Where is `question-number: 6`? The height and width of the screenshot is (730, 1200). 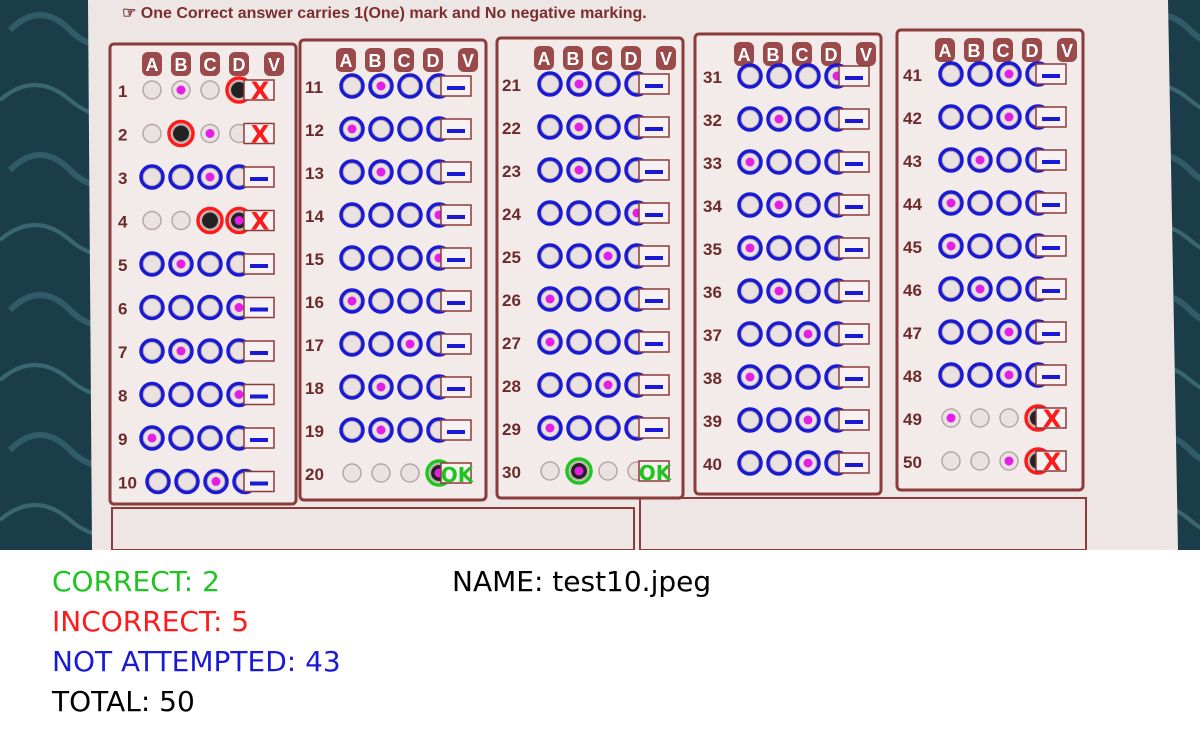
question-number: 6 is located at coordinates (122, 309).